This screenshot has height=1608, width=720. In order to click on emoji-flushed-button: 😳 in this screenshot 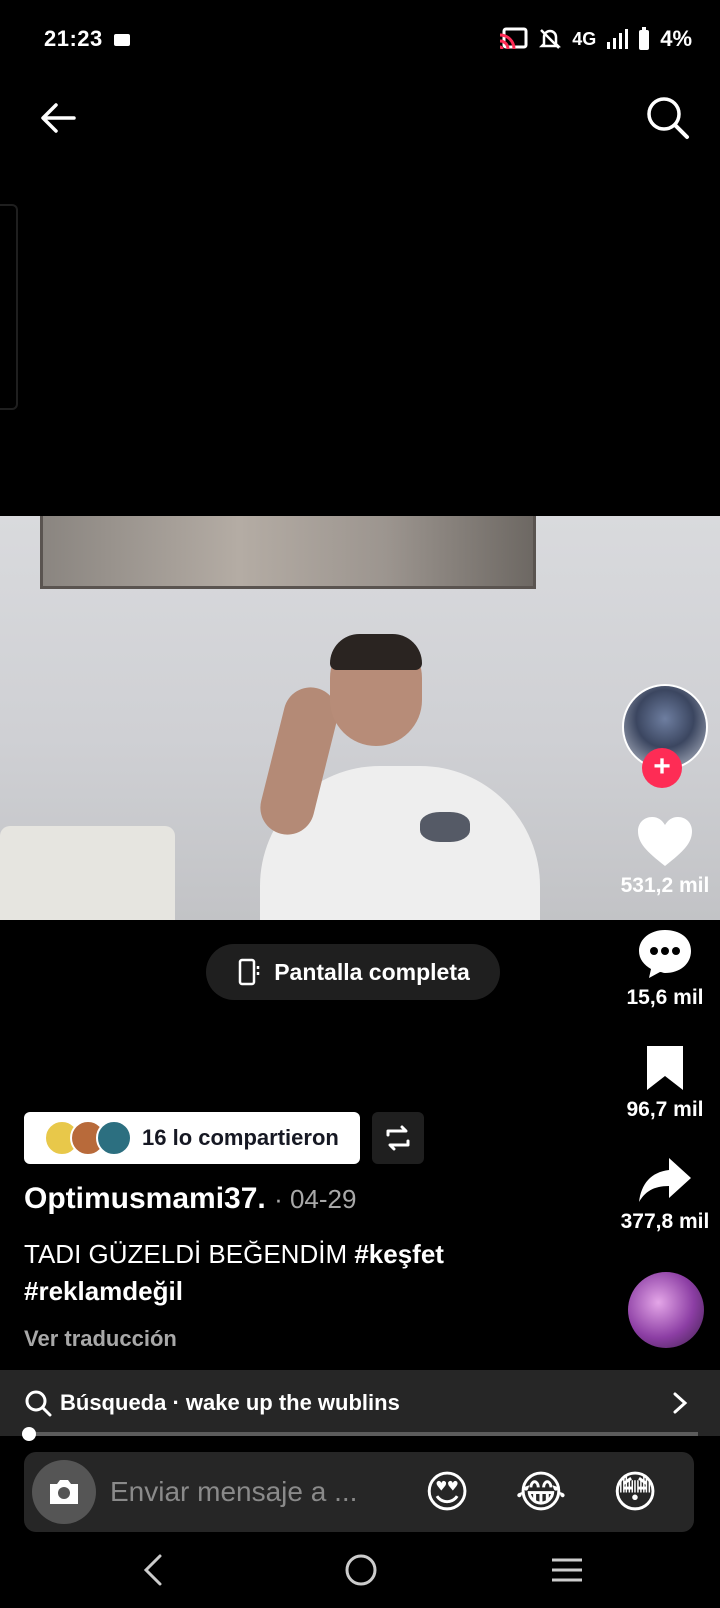, I will do `click(635, 1492)`.